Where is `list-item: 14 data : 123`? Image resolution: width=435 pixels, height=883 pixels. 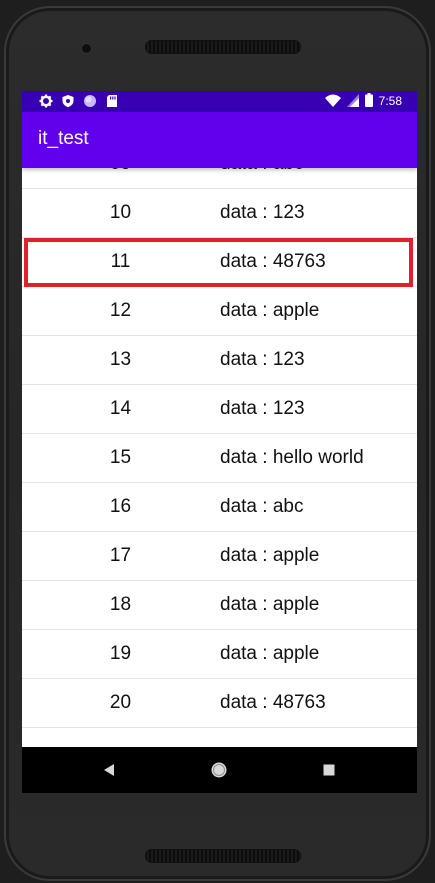 list-item: 14 data : 123 is located at coordinates (219, 409).